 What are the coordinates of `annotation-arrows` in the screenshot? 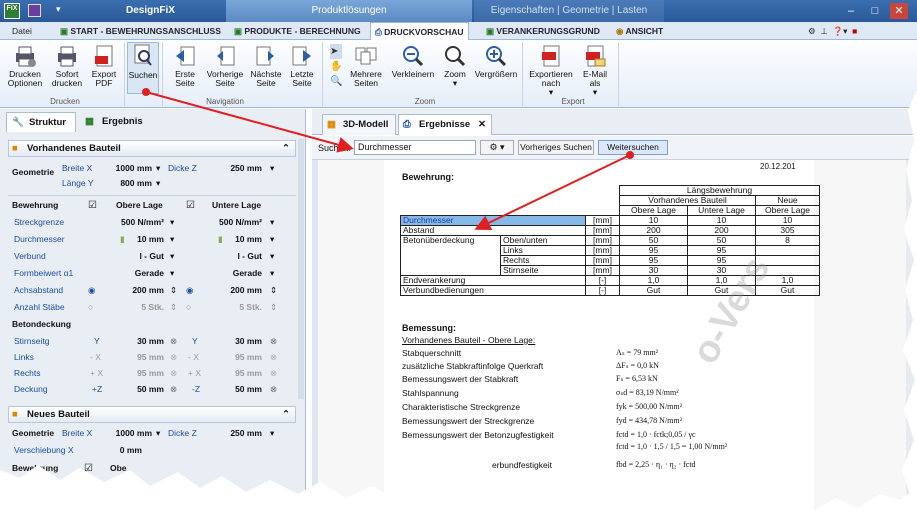 It's located at (388, 159).